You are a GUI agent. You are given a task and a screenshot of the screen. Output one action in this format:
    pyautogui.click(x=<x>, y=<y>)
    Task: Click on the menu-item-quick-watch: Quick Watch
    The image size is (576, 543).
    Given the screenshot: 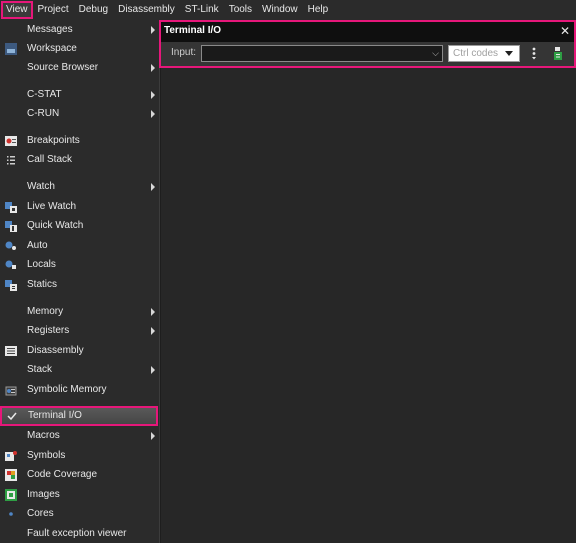 What is the action you would take?
    pyautogui.click(x=79, y=226)
    